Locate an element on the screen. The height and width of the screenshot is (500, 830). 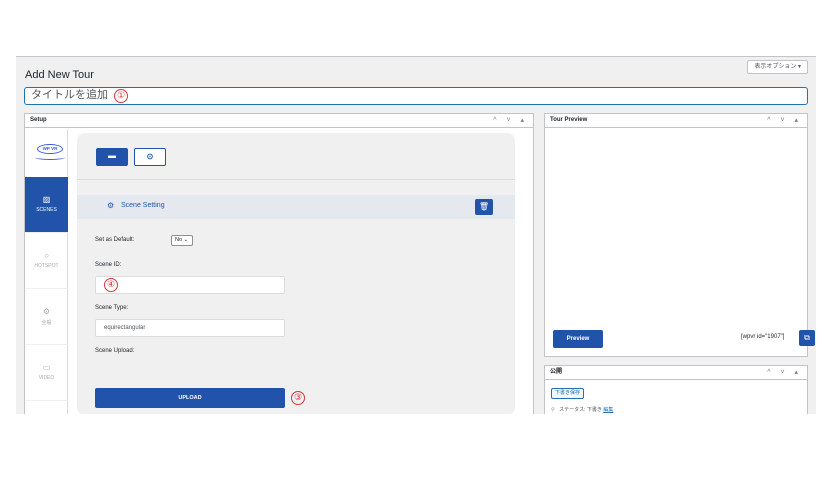
status-edit-link: 編集 is located at coordinates (608, 410).